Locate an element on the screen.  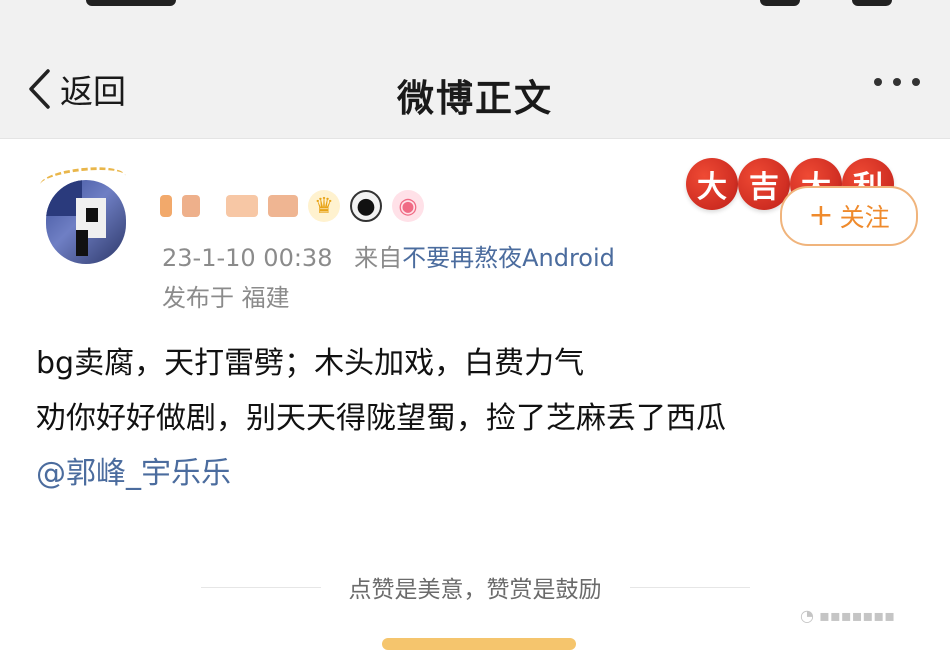
post-source: 不要再熬夜Android is located at coordinates (508, 258).